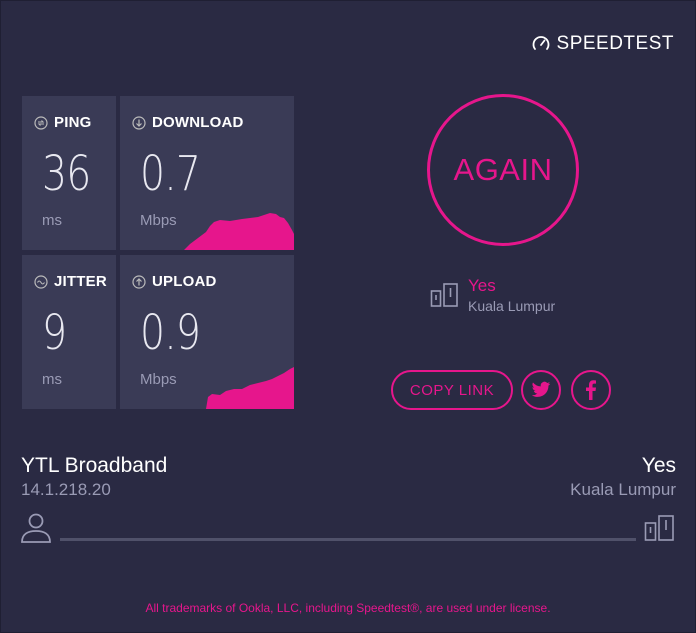  Describe the element at coordinates (250, 388) in the screenshot. I see `upload-graph` at that location.